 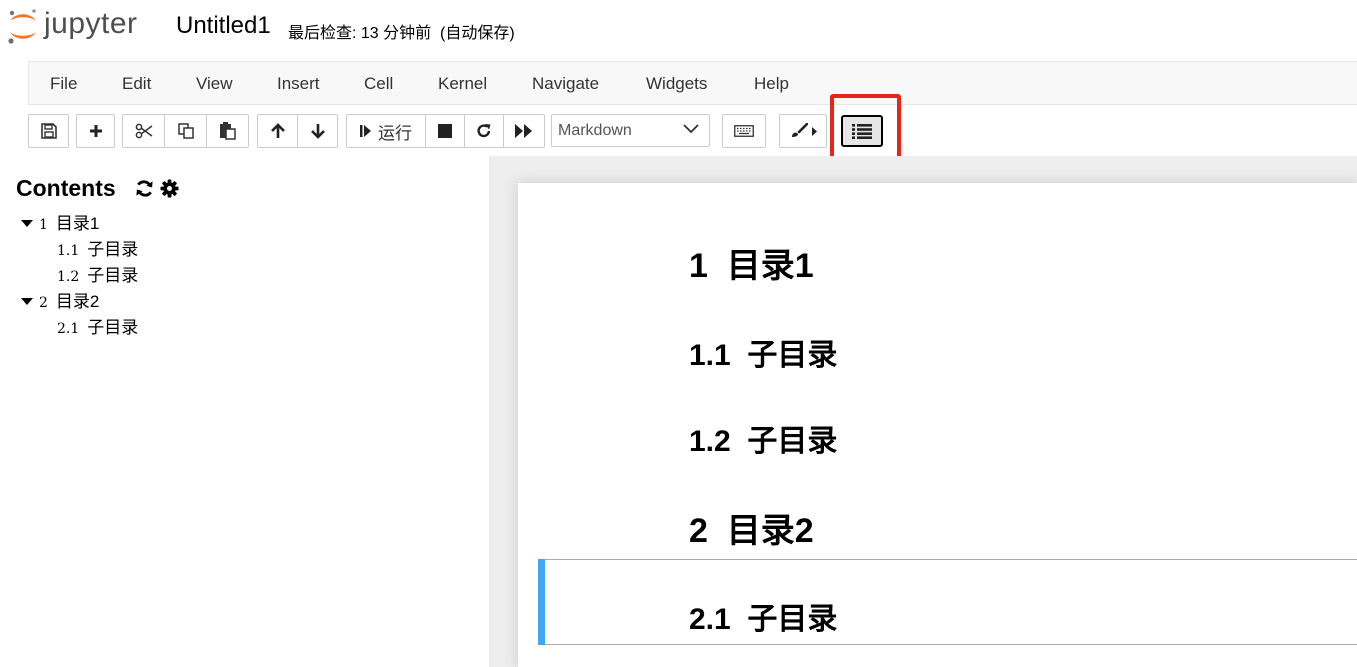 I want to click on copy-icon, so click(x=185, y=131).